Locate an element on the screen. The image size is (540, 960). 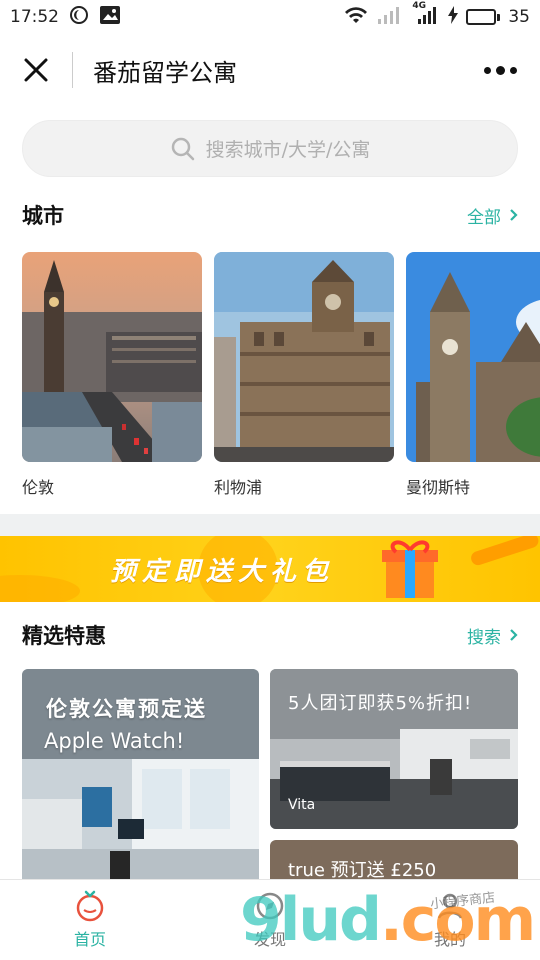
close-button is located at coordinates (36, 70).